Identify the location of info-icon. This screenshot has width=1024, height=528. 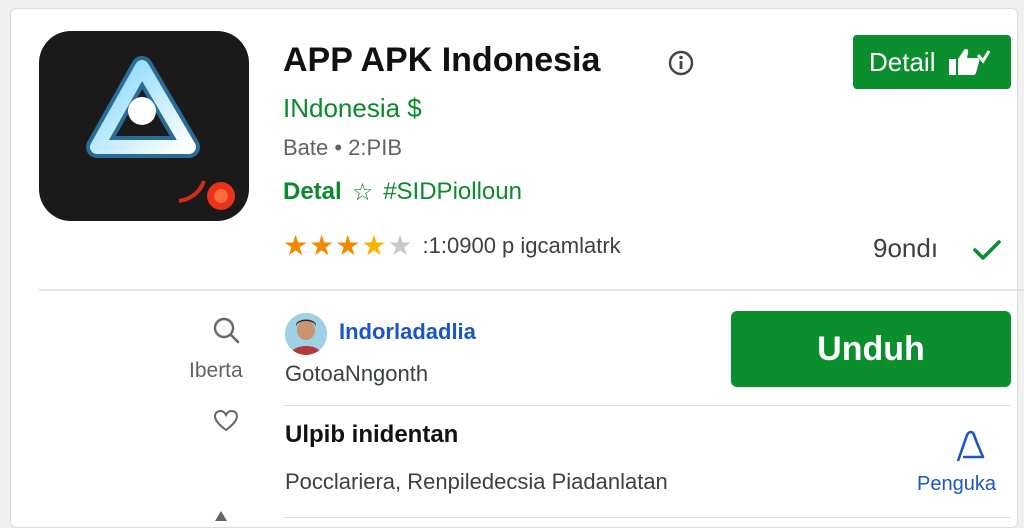
(681, 63).